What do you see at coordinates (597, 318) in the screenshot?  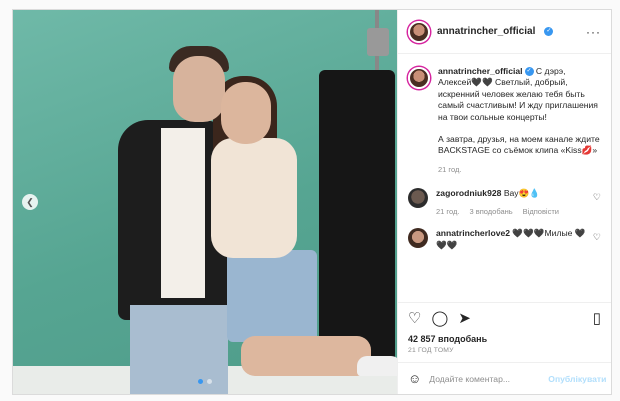 I see `bookmark-icon: ▯` at bounding box center [597, 318].